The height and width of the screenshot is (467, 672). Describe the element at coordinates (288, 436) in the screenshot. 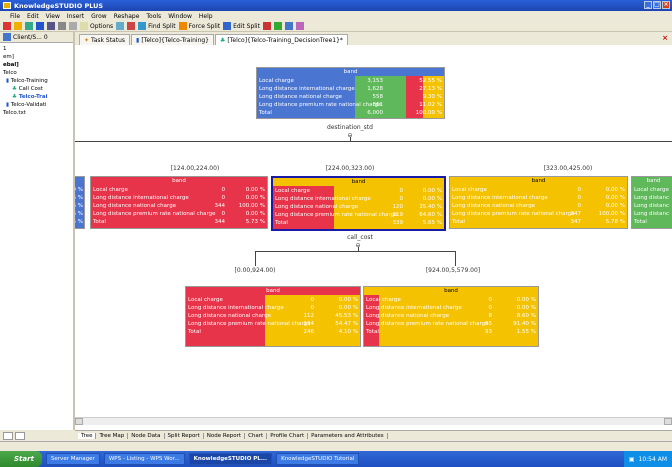

I see `tab-profile-chart: Profile Chart` at that location.